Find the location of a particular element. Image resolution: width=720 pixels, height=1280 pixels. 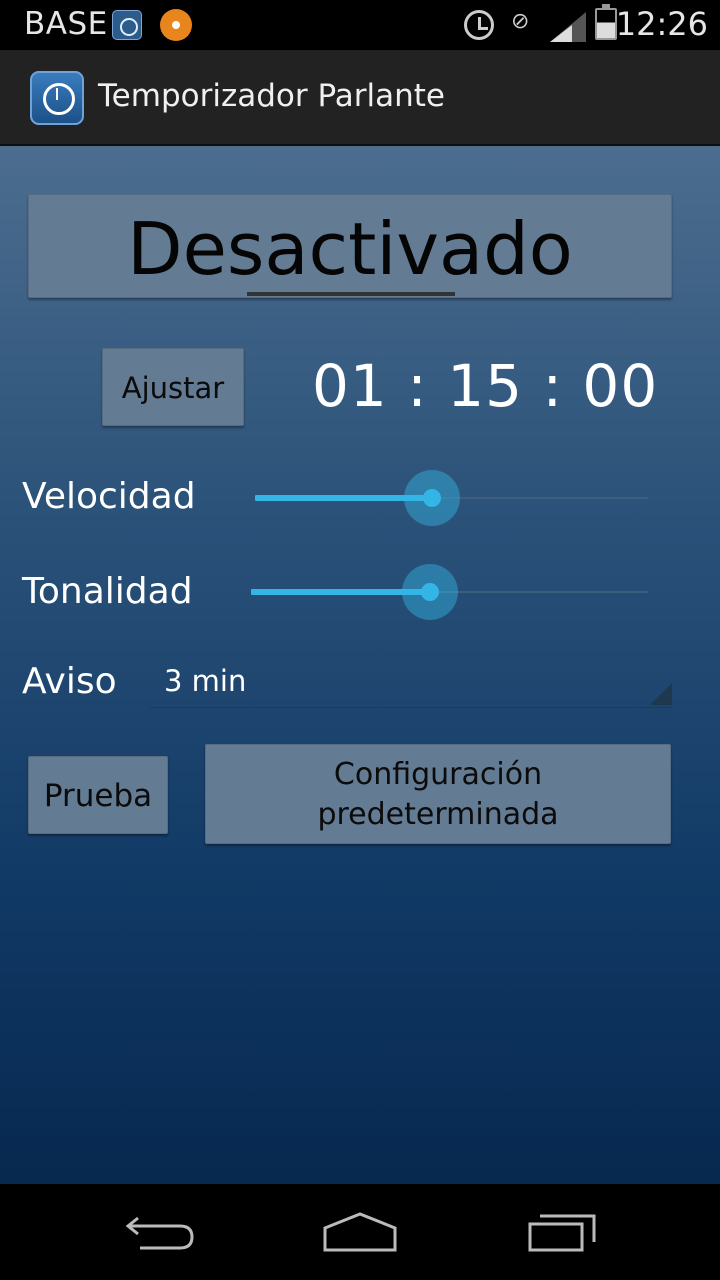

no-sim-icon: ⊘ is located at coordinates (520, 21).